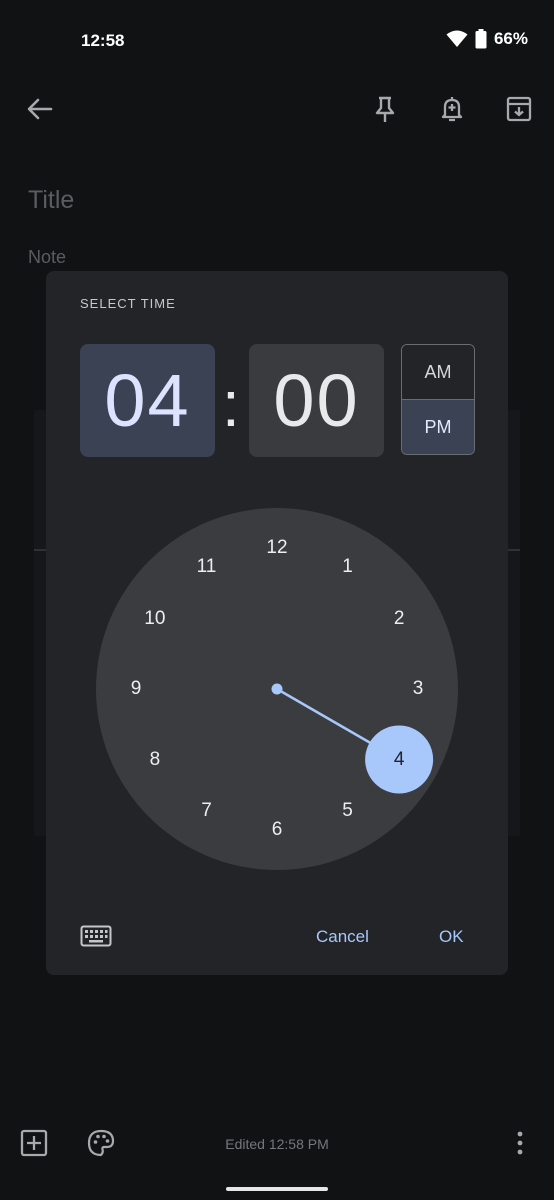 The image size is (554, 1200). I want to click on edited-timestamp: Edited 12:58 PM, so click(277, 1144).